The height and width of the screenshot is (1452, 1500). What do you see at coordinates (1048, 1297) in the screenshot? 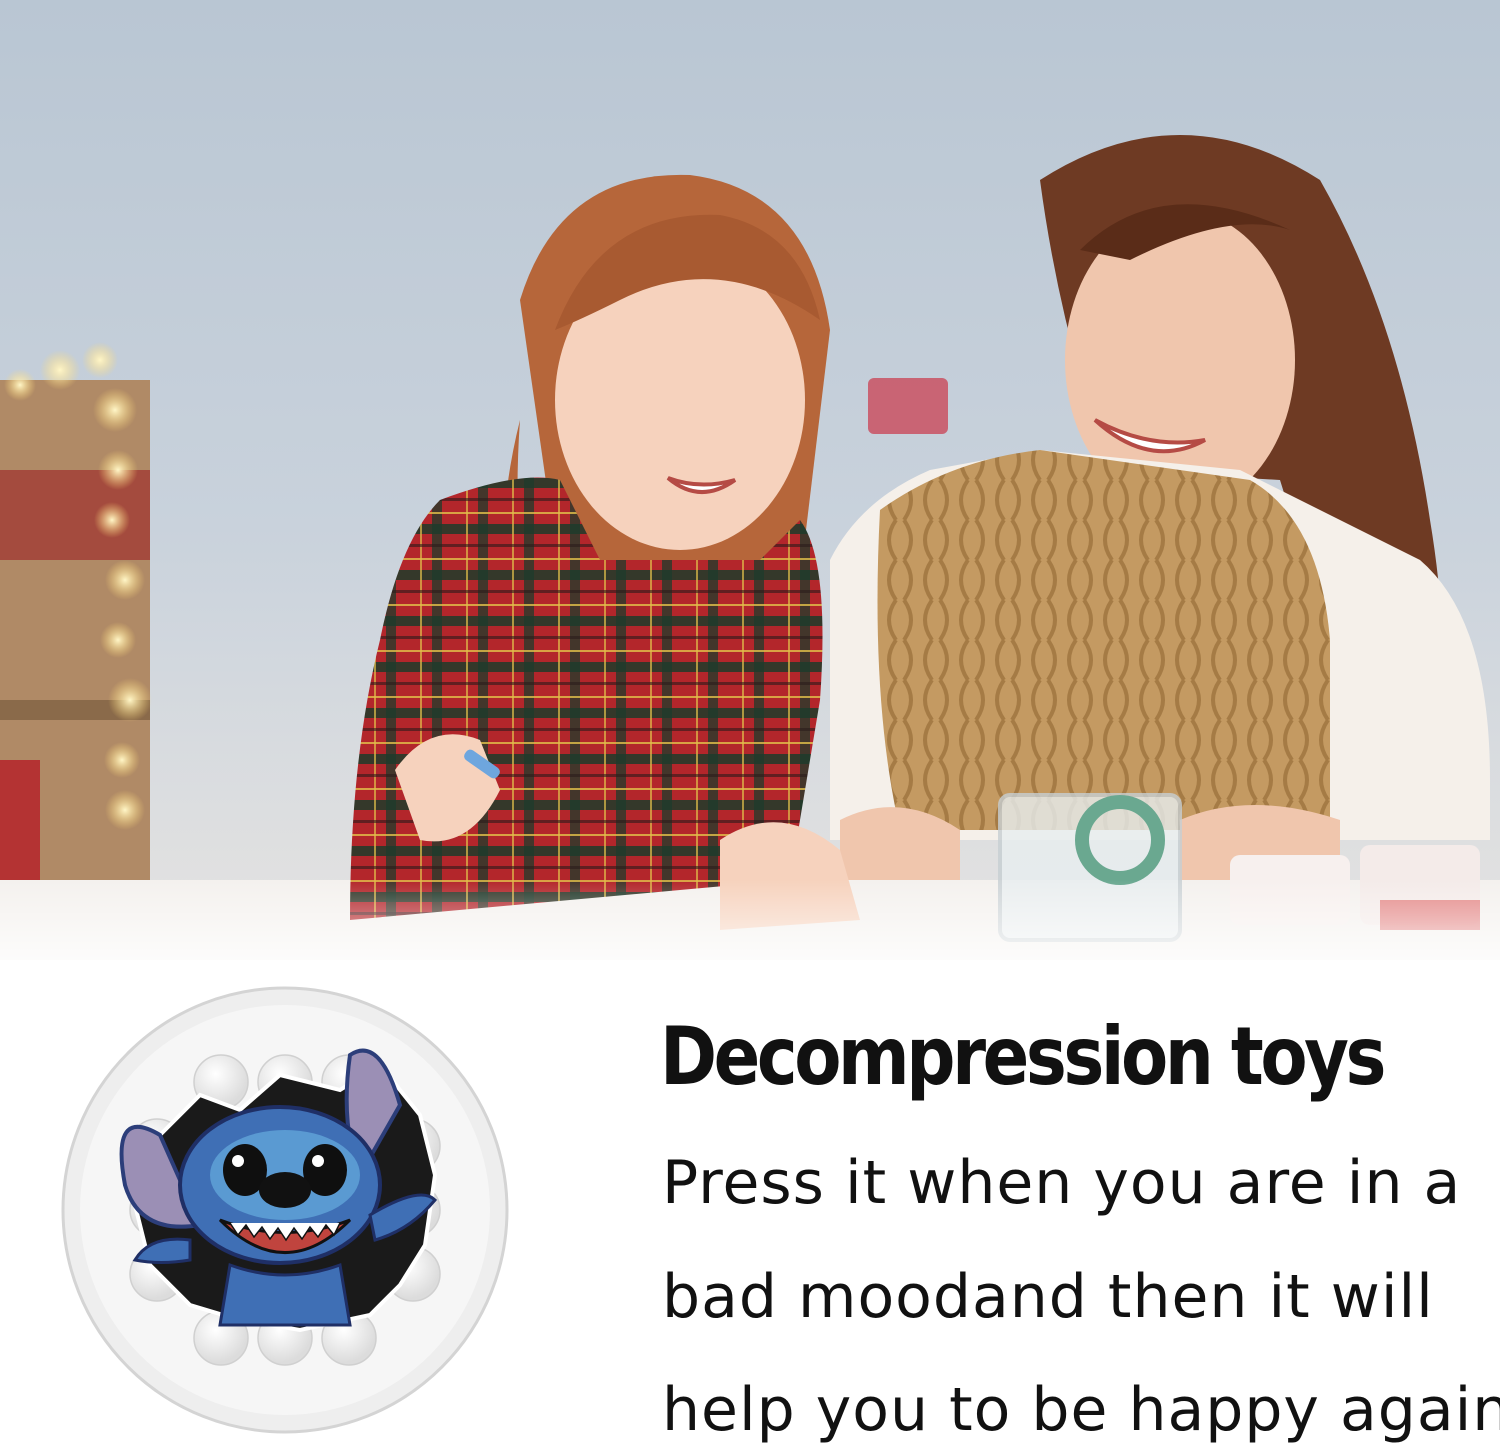
I see `description-line-2: bad moodand then it will` at bounding box center [1048, 1297].